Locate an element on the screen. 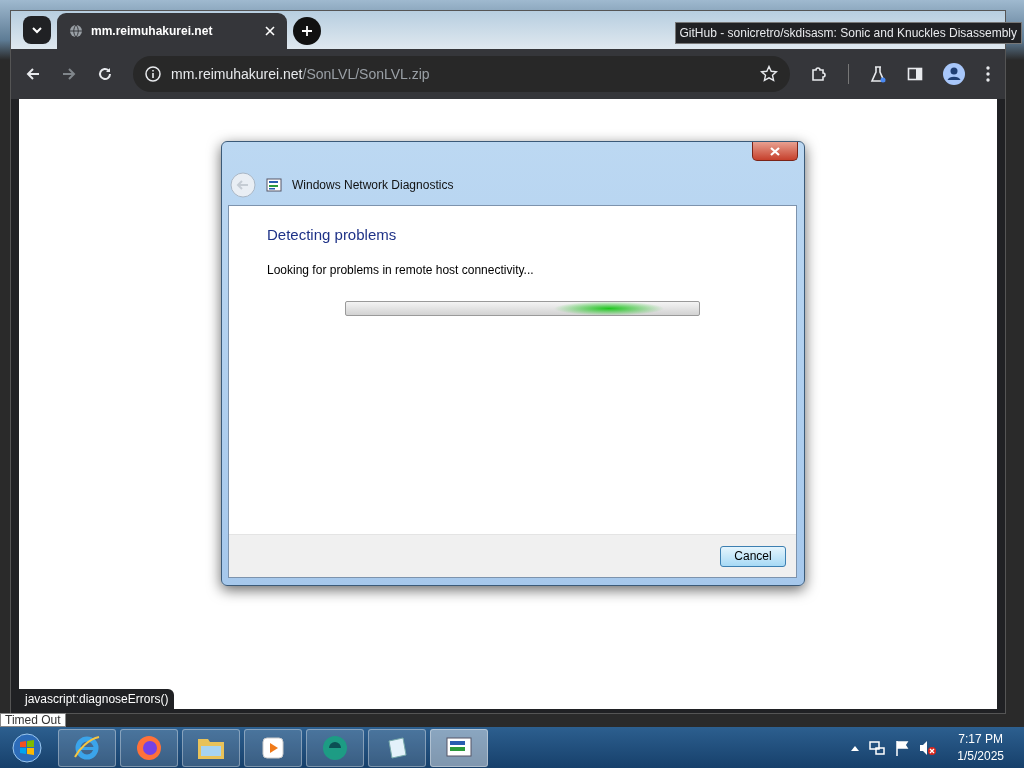  browser-tab: mm.reimuhakurei.net is located at coordinates (172, 31).